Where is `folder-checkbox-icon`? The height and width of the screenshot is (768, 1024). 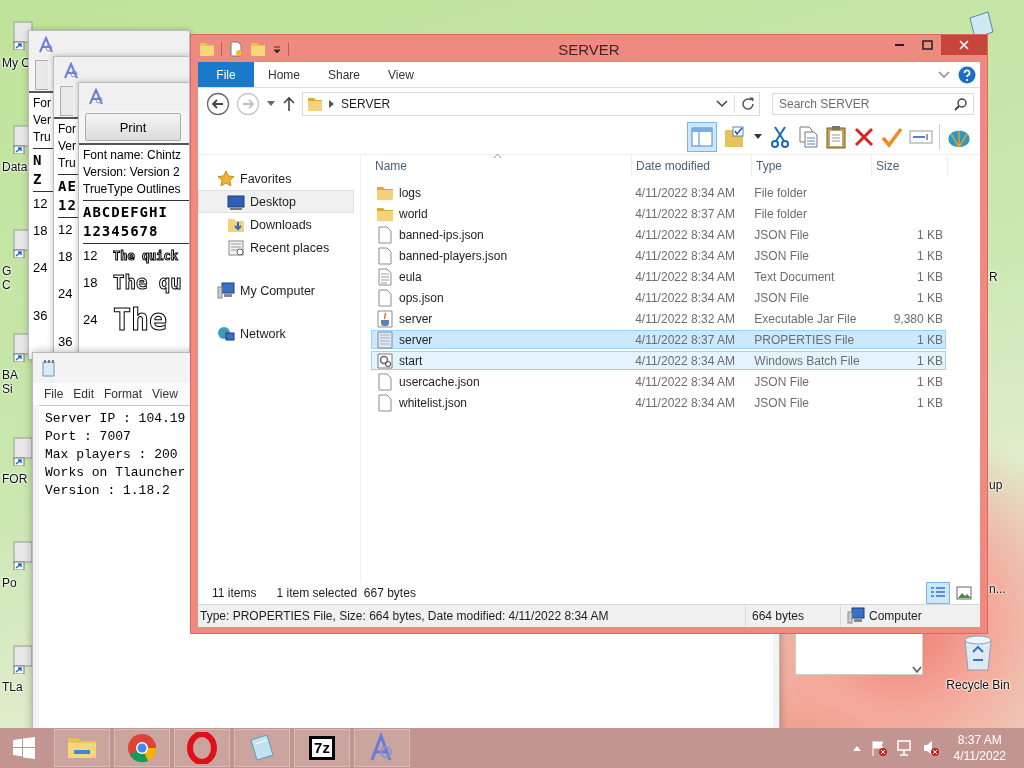
folder-checkbox-icon is located at coordinates (735, 137).